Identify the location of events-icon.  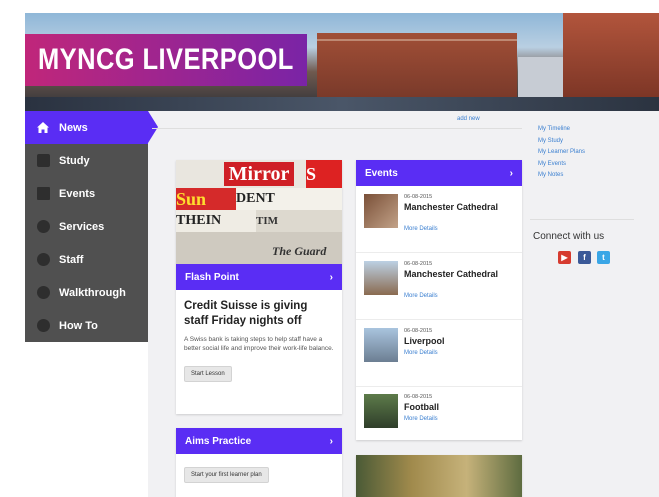
(43, 194).